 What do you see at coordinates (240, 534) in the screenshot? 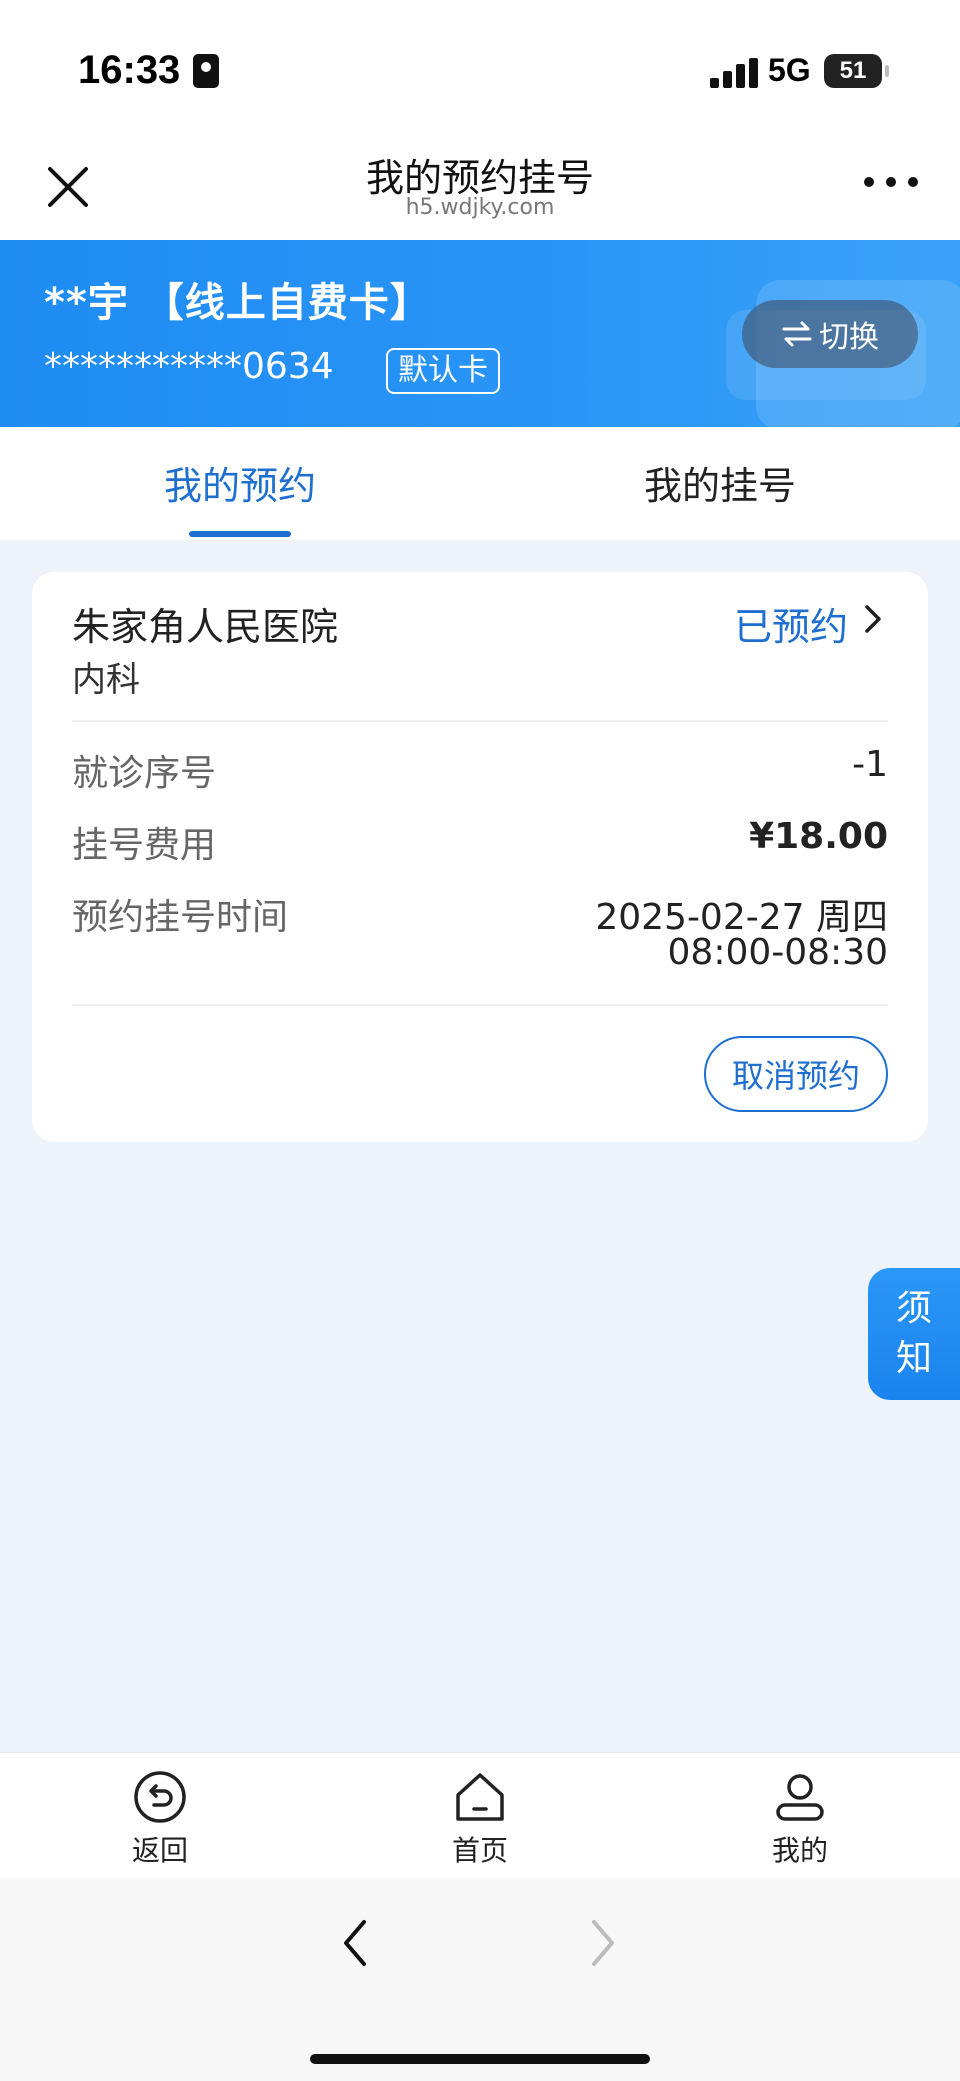
I see `active-tab-indicator` at bounding box center [240, 534].